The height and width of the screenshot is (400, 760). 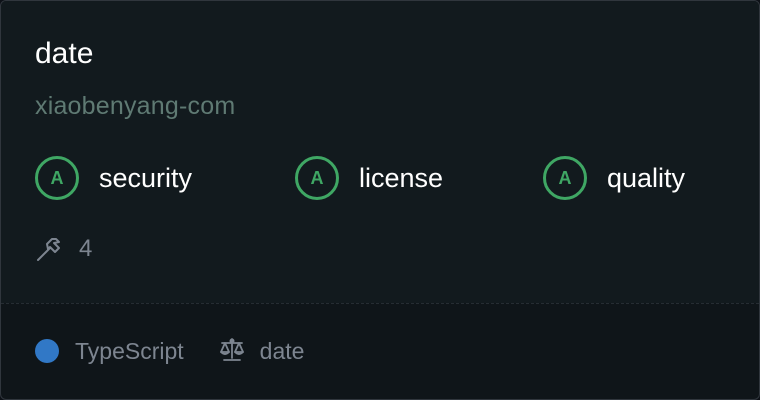 I want to click on hammer-icon, so click(x=49, y=249).